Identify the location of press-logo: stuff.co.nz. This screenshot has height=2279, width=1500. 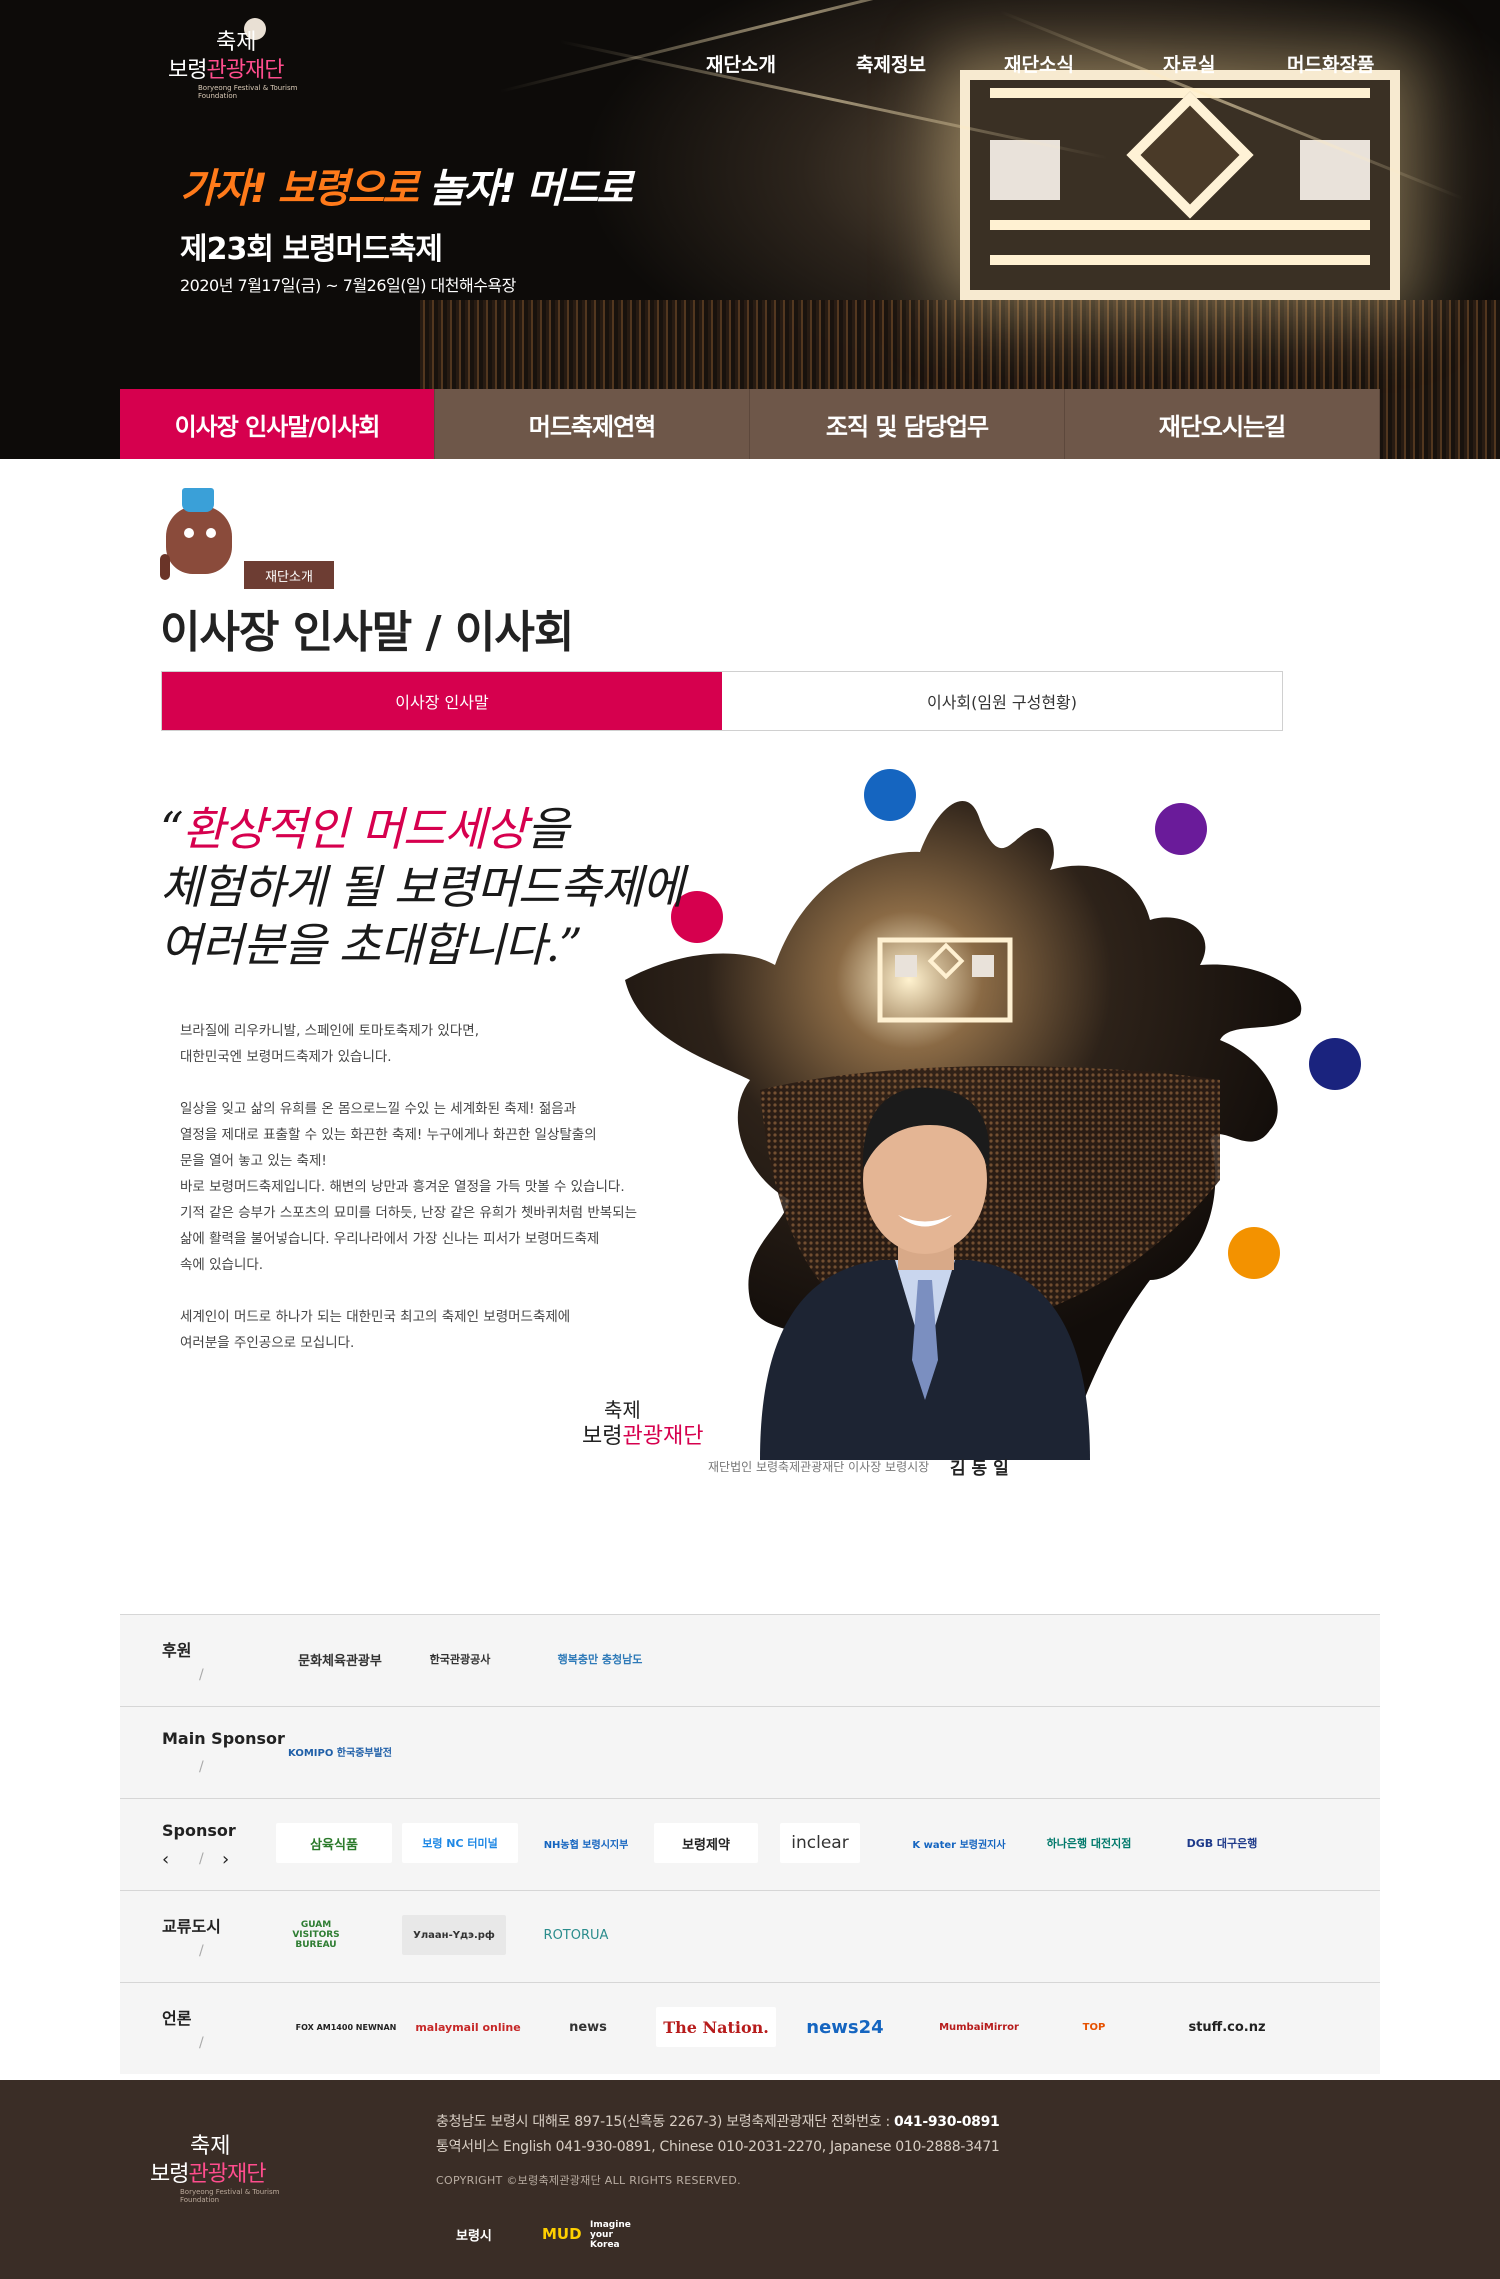
(1227, 2027).